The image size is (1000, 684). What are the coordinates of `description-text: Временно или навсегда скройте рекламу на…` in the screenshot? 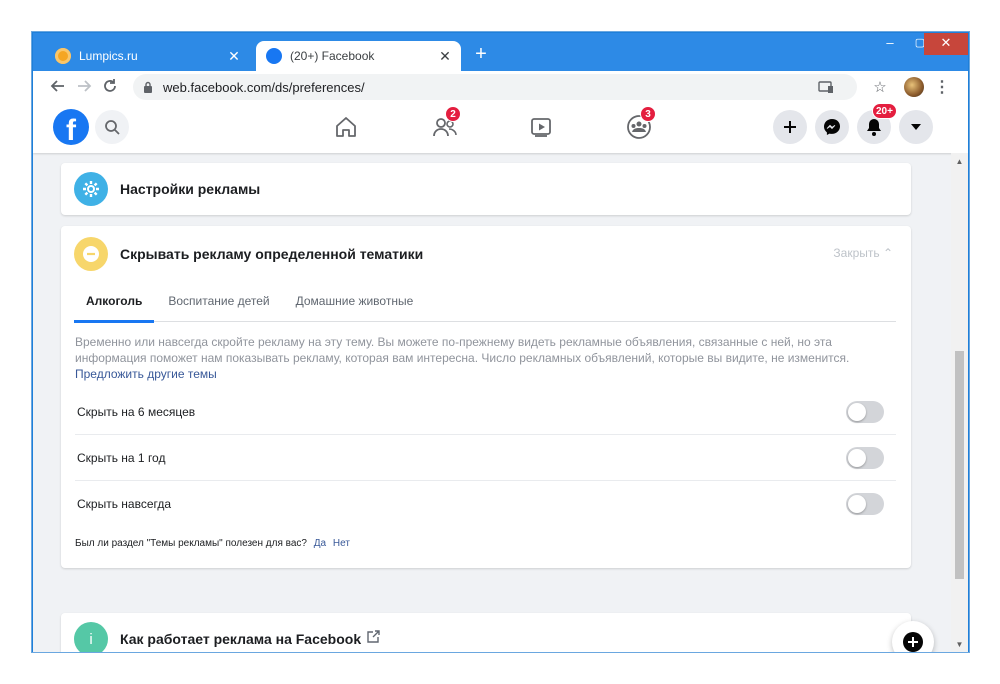 It's located at (462, 350).